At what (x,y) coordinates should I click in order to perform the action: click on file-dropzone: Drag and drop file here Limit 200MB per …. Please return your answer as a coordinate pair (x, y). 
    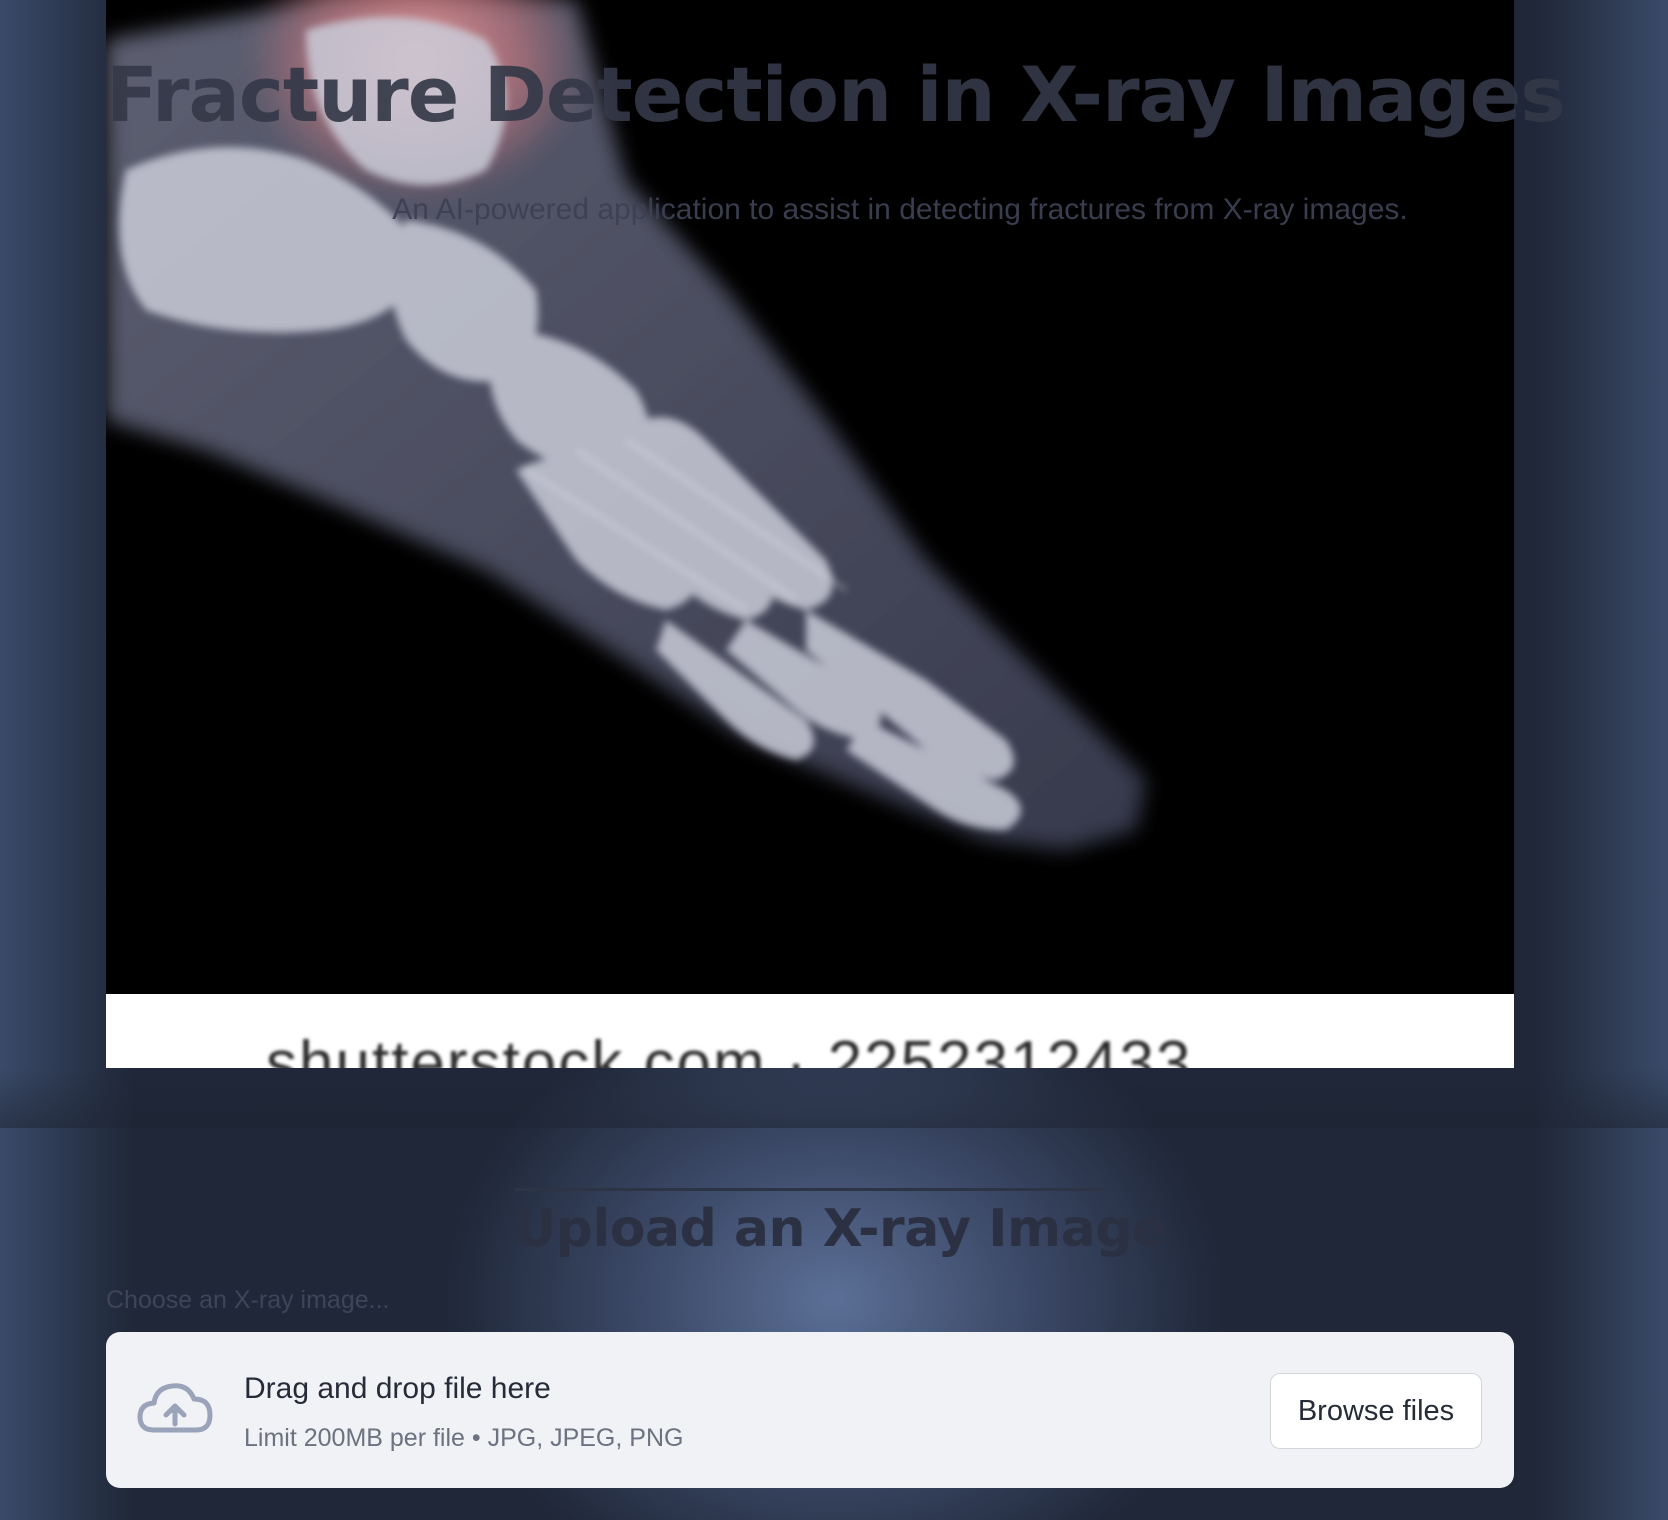
    Looking at the image, I should click on (810, 1410).